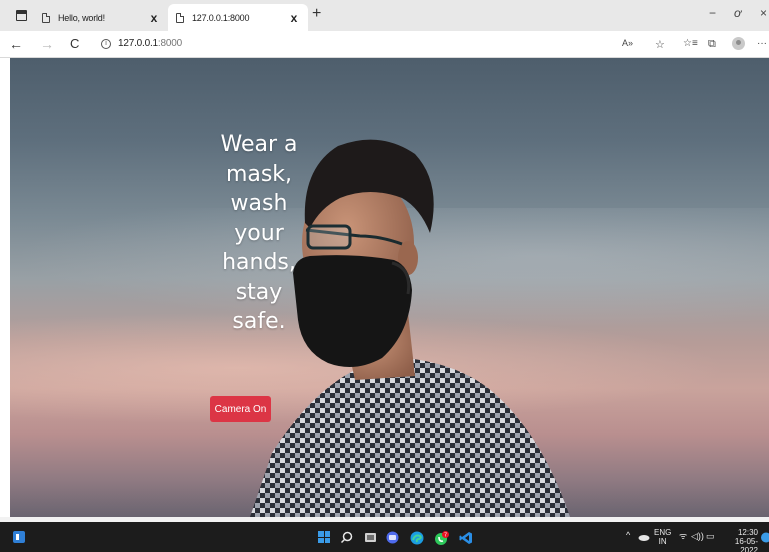 This screenshot has height=552, width=769. I want to click on start-icon, so click(324, 537).